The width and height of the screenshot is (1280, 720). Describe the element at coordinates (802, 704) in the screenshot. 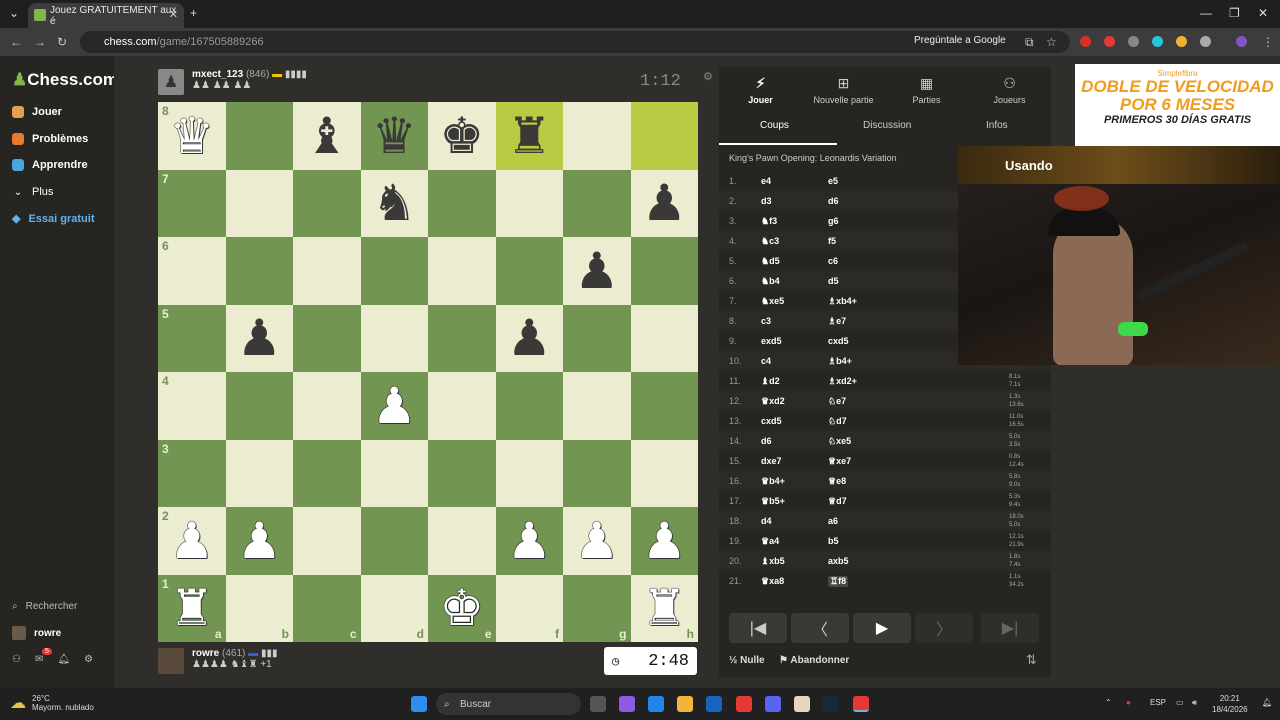

I see `app-icon` at that location.